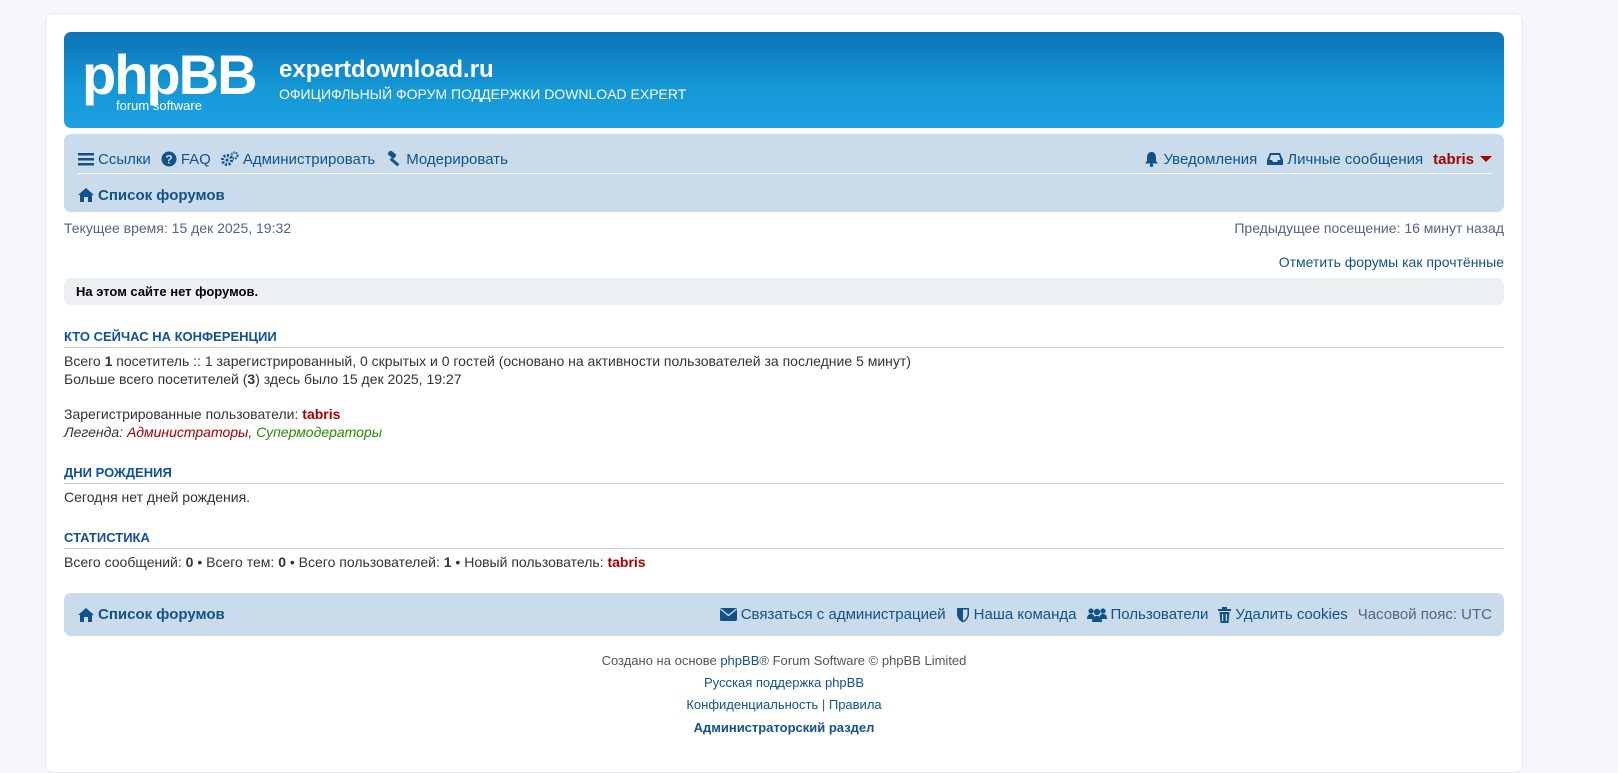  Describe the element at coordinates (962, 614) in the screenshot. I see `shield-icon` at that location.